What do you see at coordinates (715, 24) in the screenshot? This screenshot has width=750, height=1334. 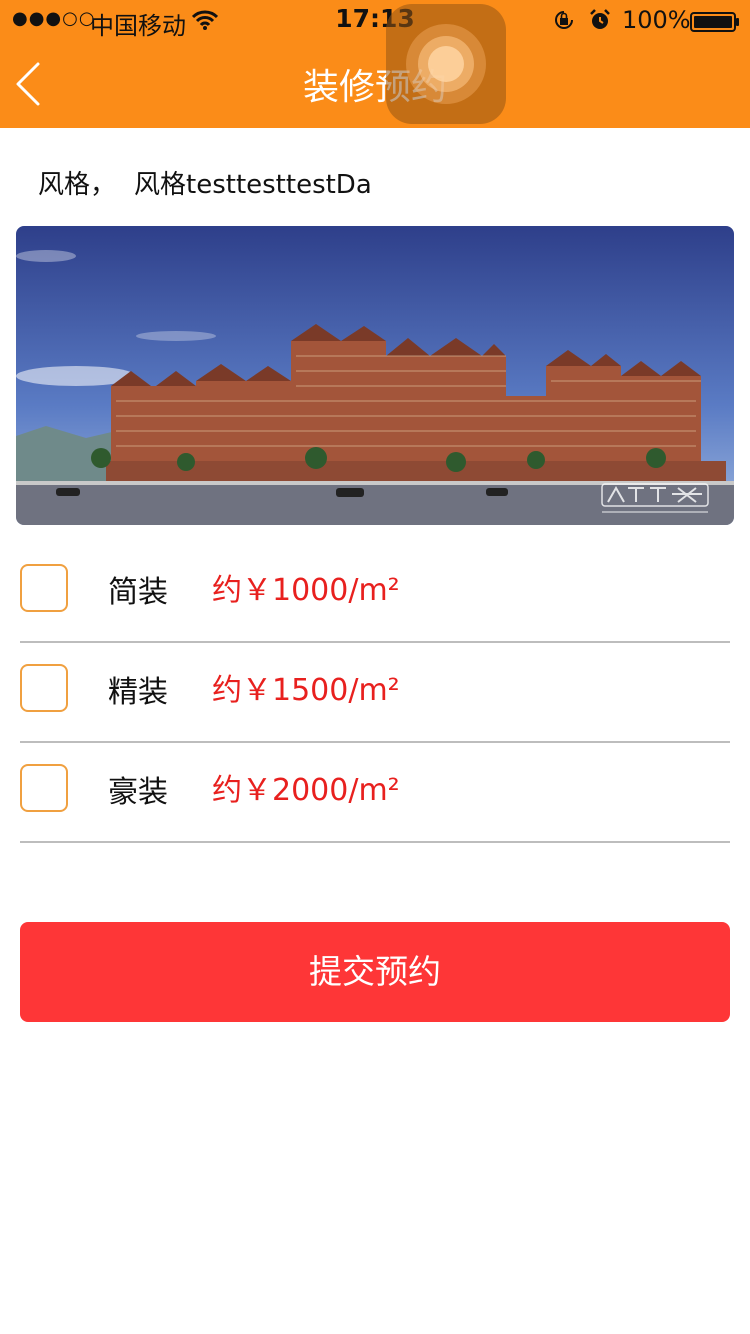 I see `battery-icon` at bounding box center [715, 24].